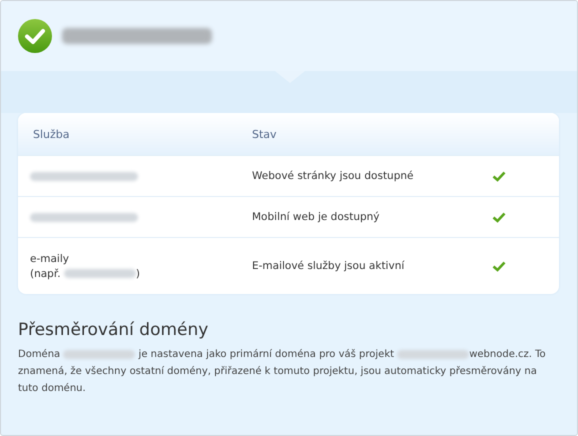 This screenshot has height=436, width=578. What do you see at coordinates (329, 266) in the screenshot?
I see `status-text: E-mailové služby jsou aktivní` at bounding box center [329, 266].